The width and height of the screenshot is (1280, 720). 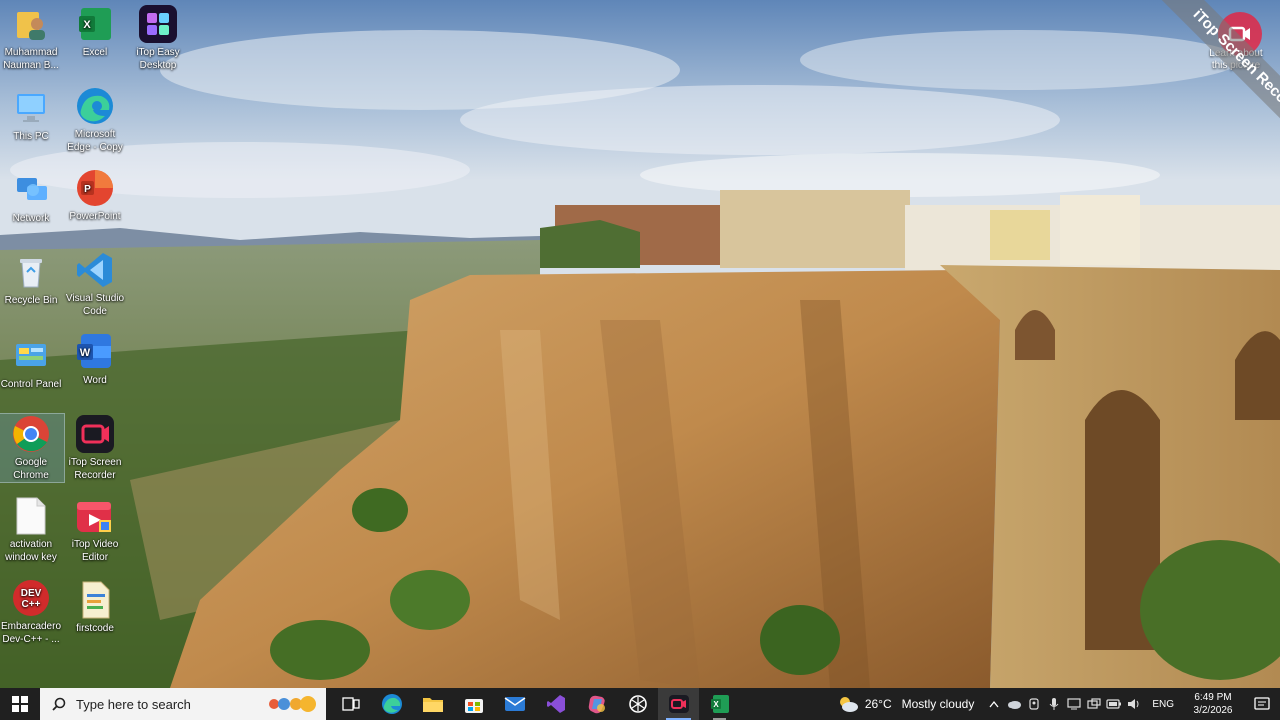 I want to click on copilot-icon, so click(x=596, y=704).